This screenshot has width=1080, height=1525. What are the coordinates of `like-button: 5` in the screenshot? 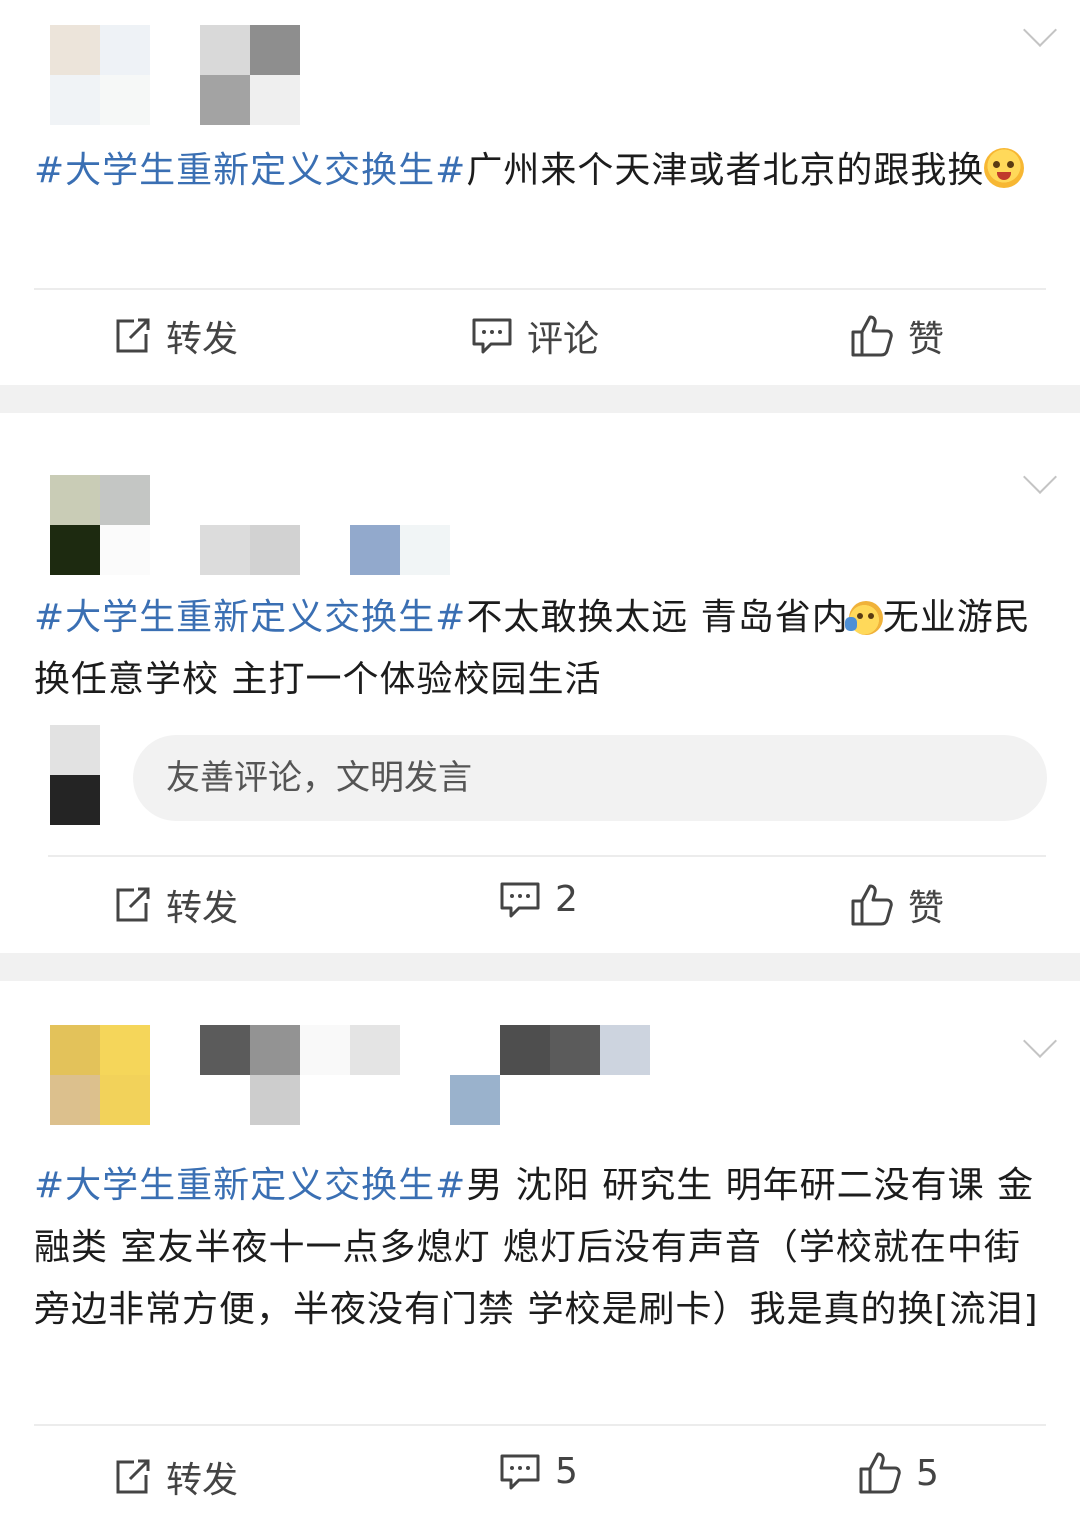 It's located at (898, 1473).